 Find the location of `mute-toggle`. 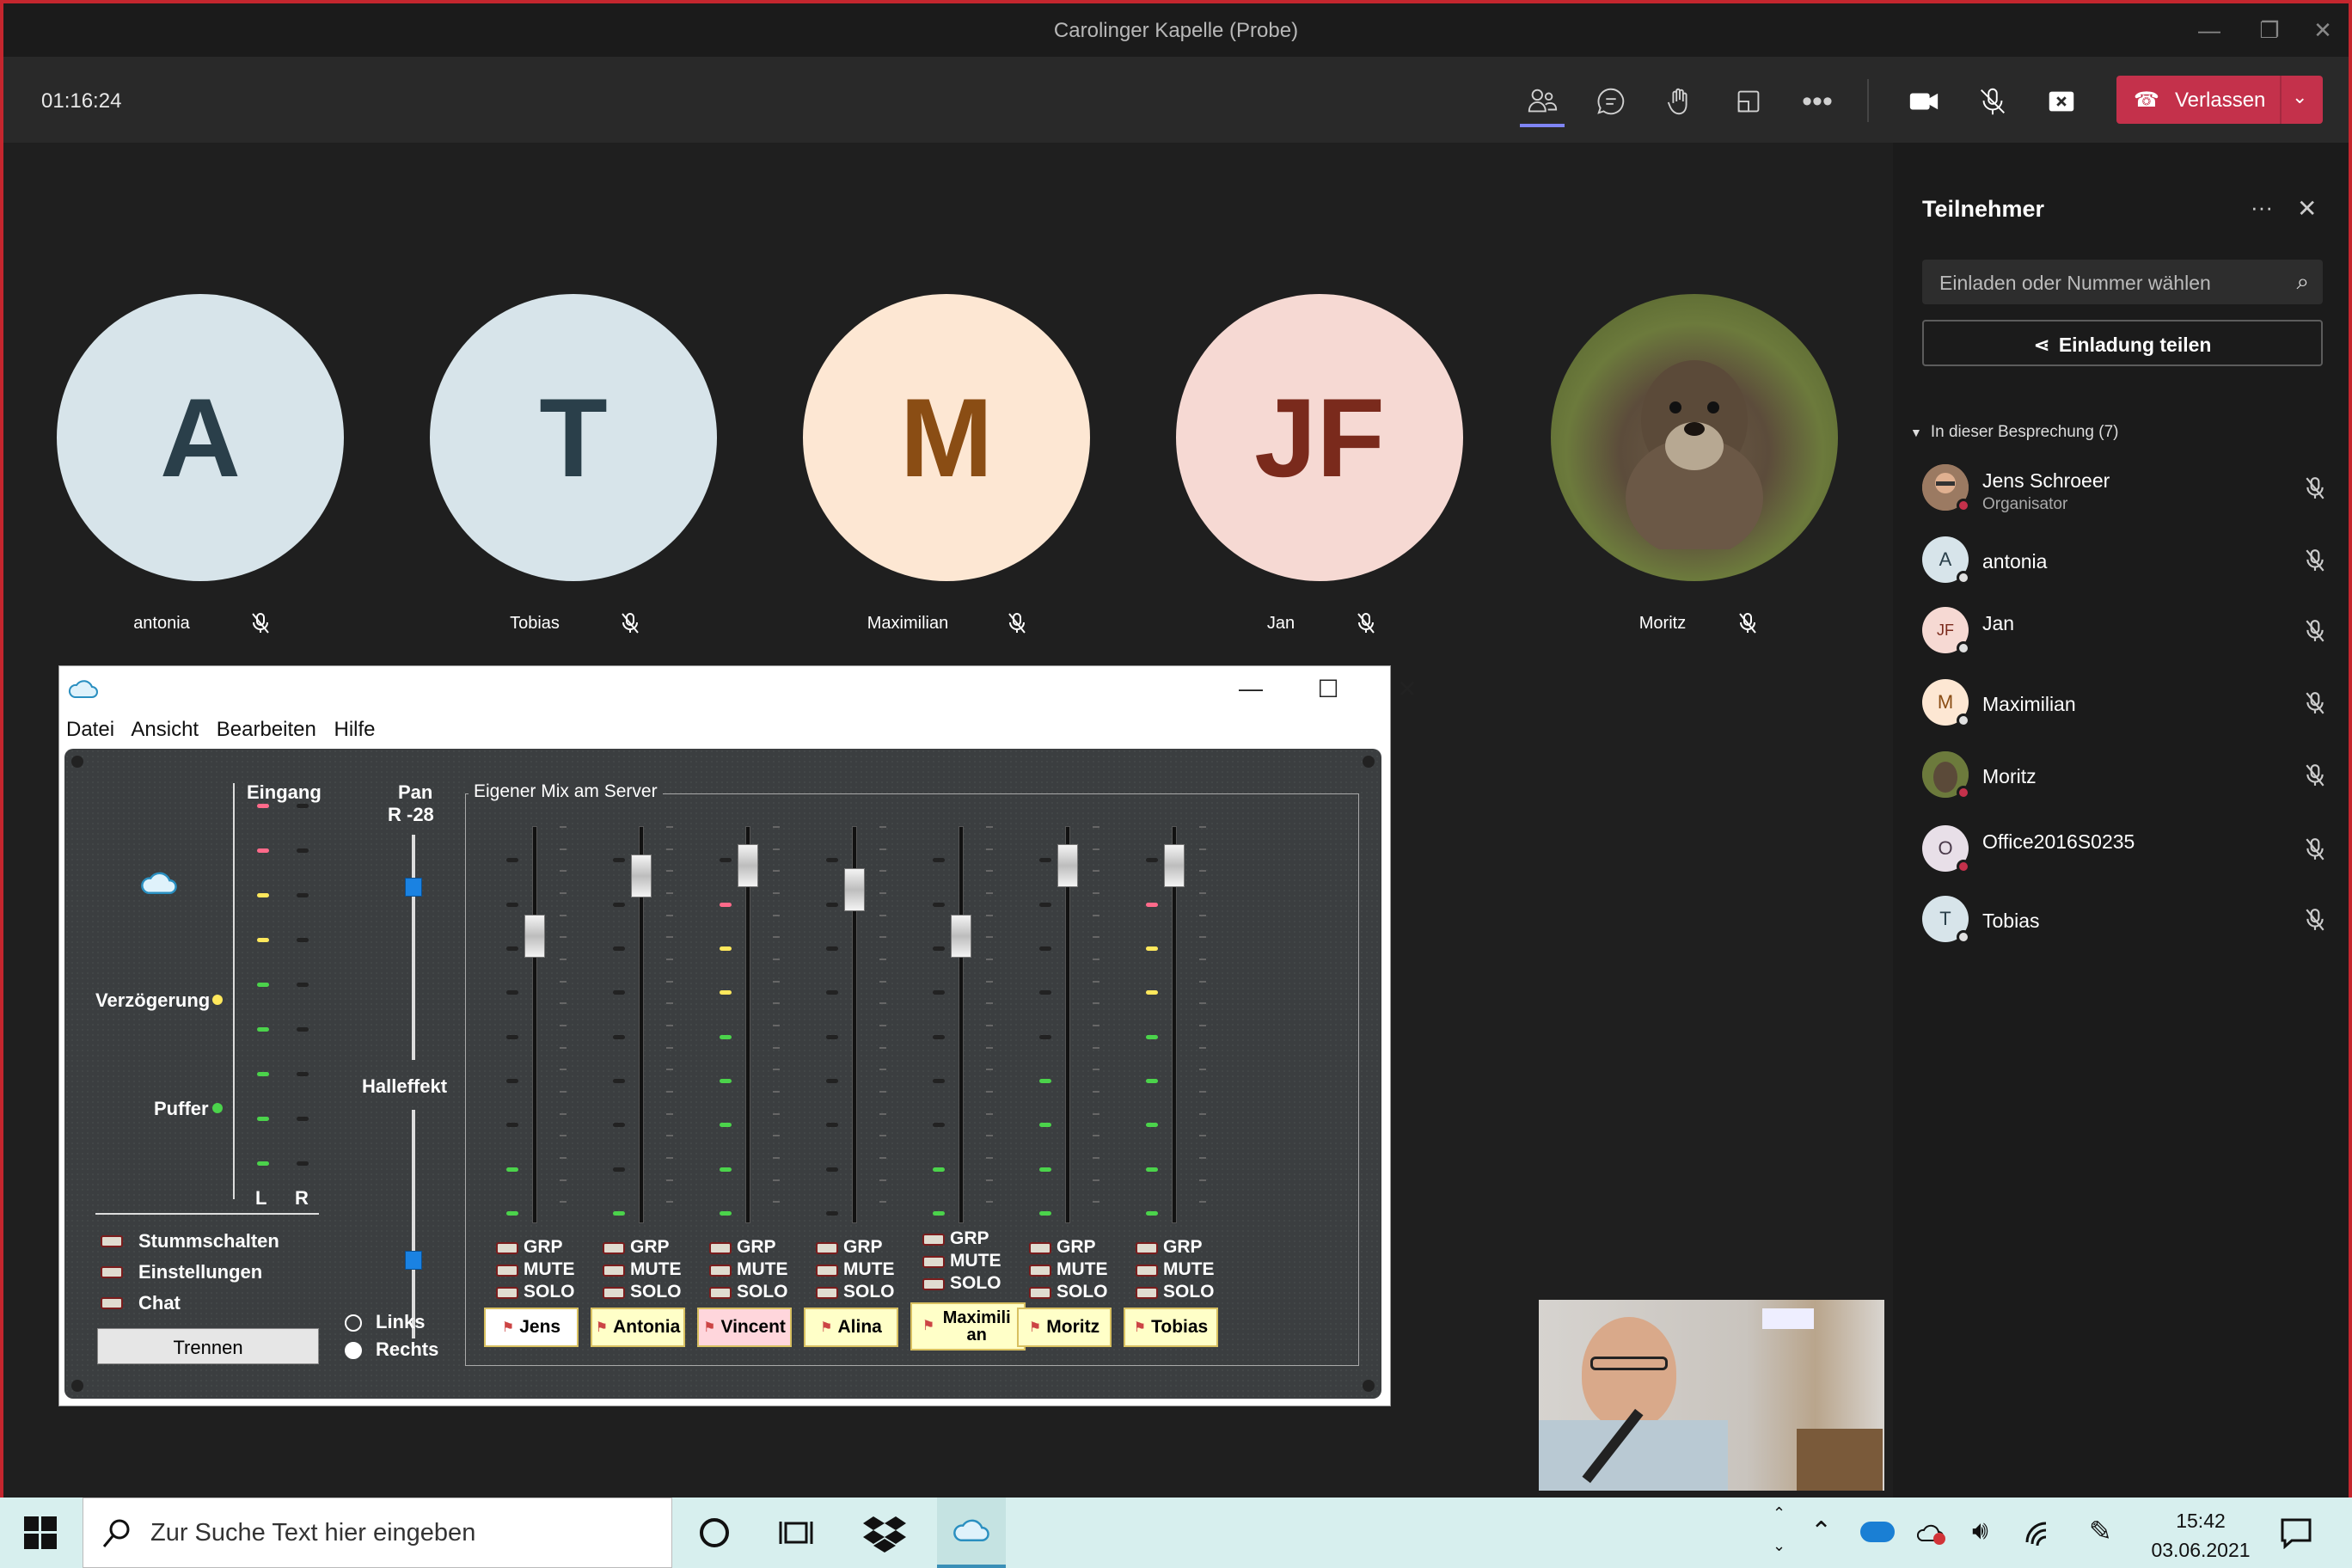

mute-toggle is located at coordinates (112, 1241).